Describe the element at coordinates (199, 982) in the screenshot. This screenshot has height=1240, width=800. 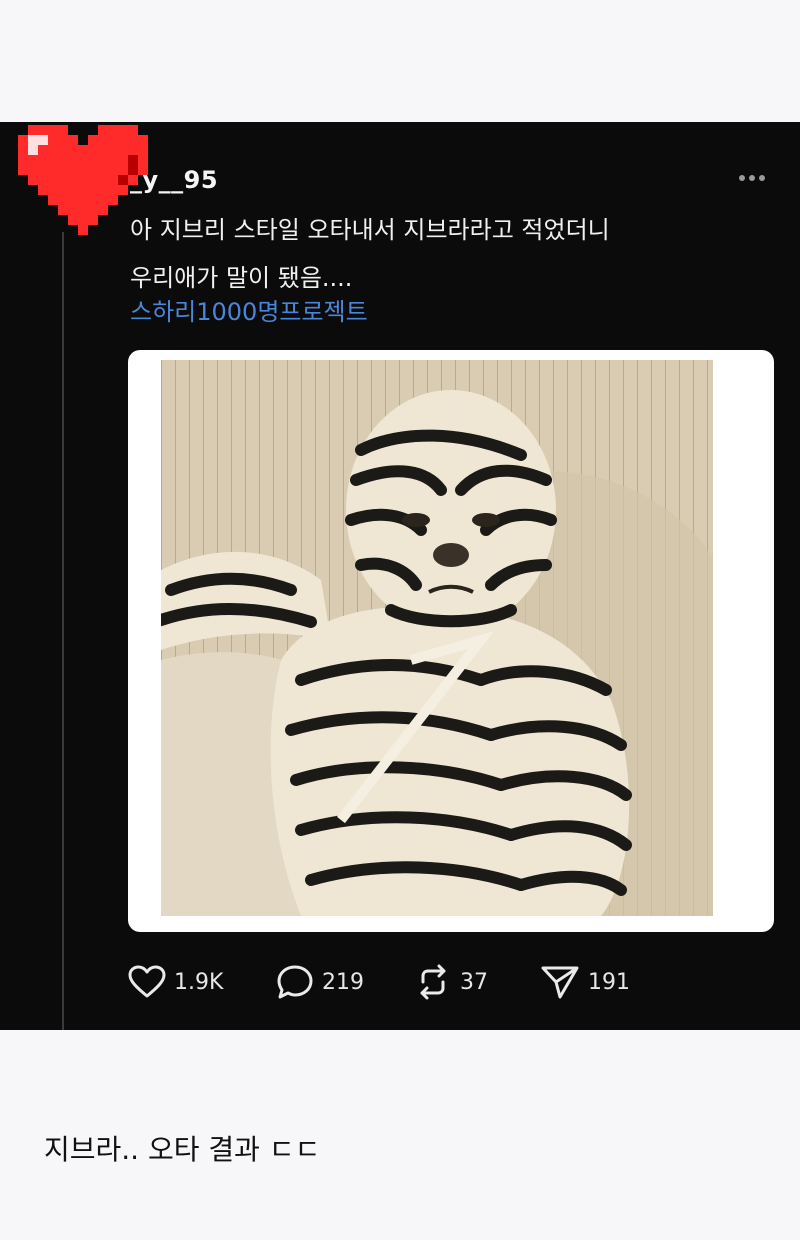
I see `like-count: 1.9K` at that location.